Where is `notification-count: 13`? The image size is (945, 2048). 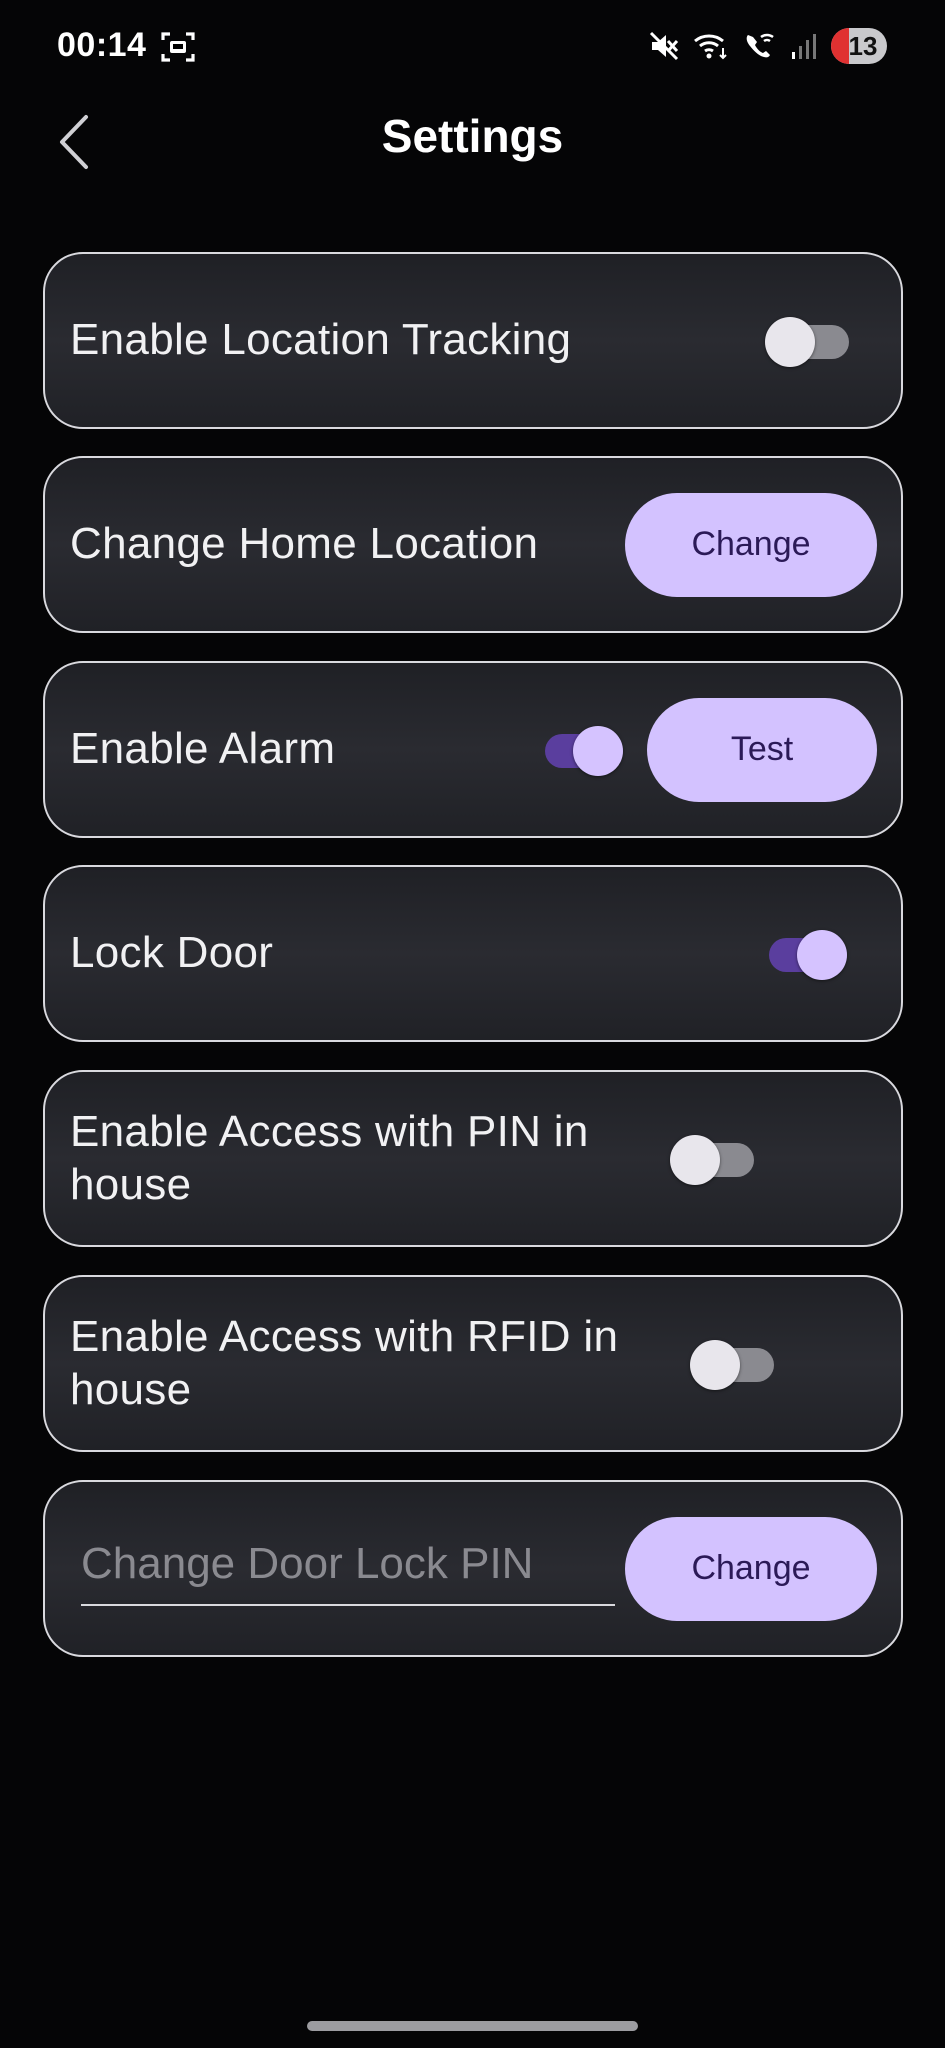 notification-count: 13 is located at coordinates (863, 45).